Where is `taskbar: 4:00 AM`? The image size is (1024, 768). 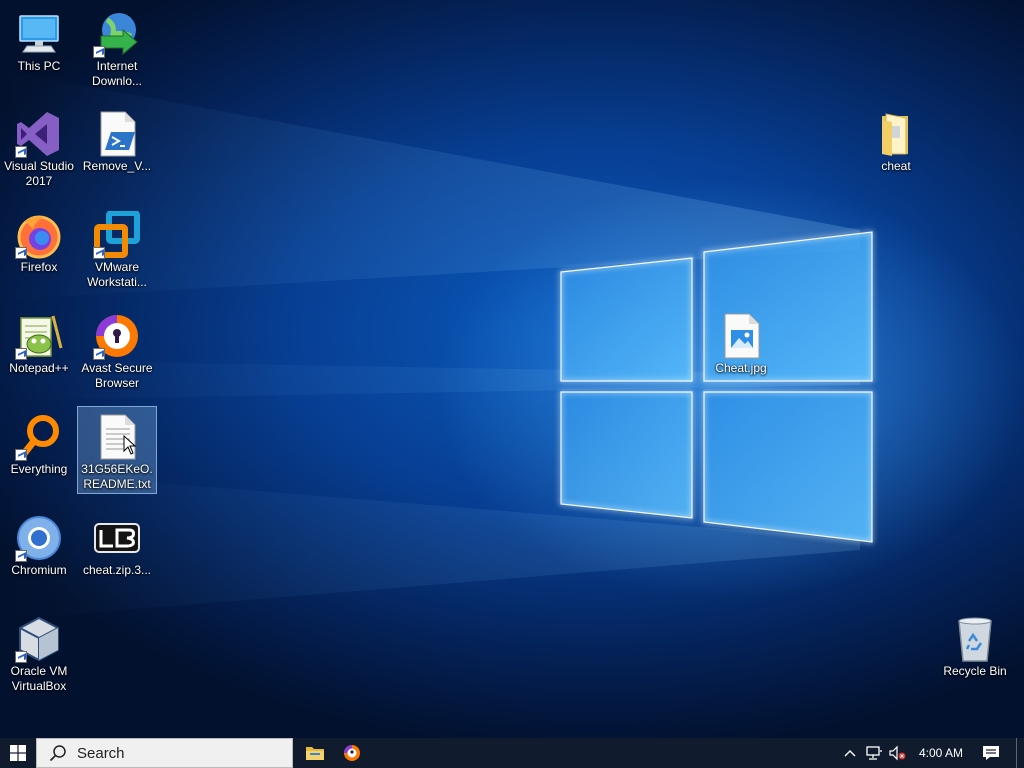
taskbar: 4:00 AM is located at coordinates (512, 753).